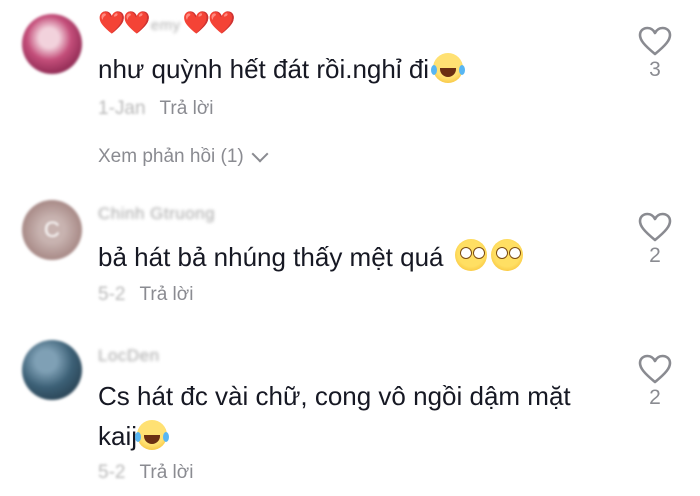 This screenshot has width=700, height=496. What do you see at coordinates (124, 22) in the screenshot?
I see `heart-emoji-left: ❤️❤️` at bounding box center [124, 22].